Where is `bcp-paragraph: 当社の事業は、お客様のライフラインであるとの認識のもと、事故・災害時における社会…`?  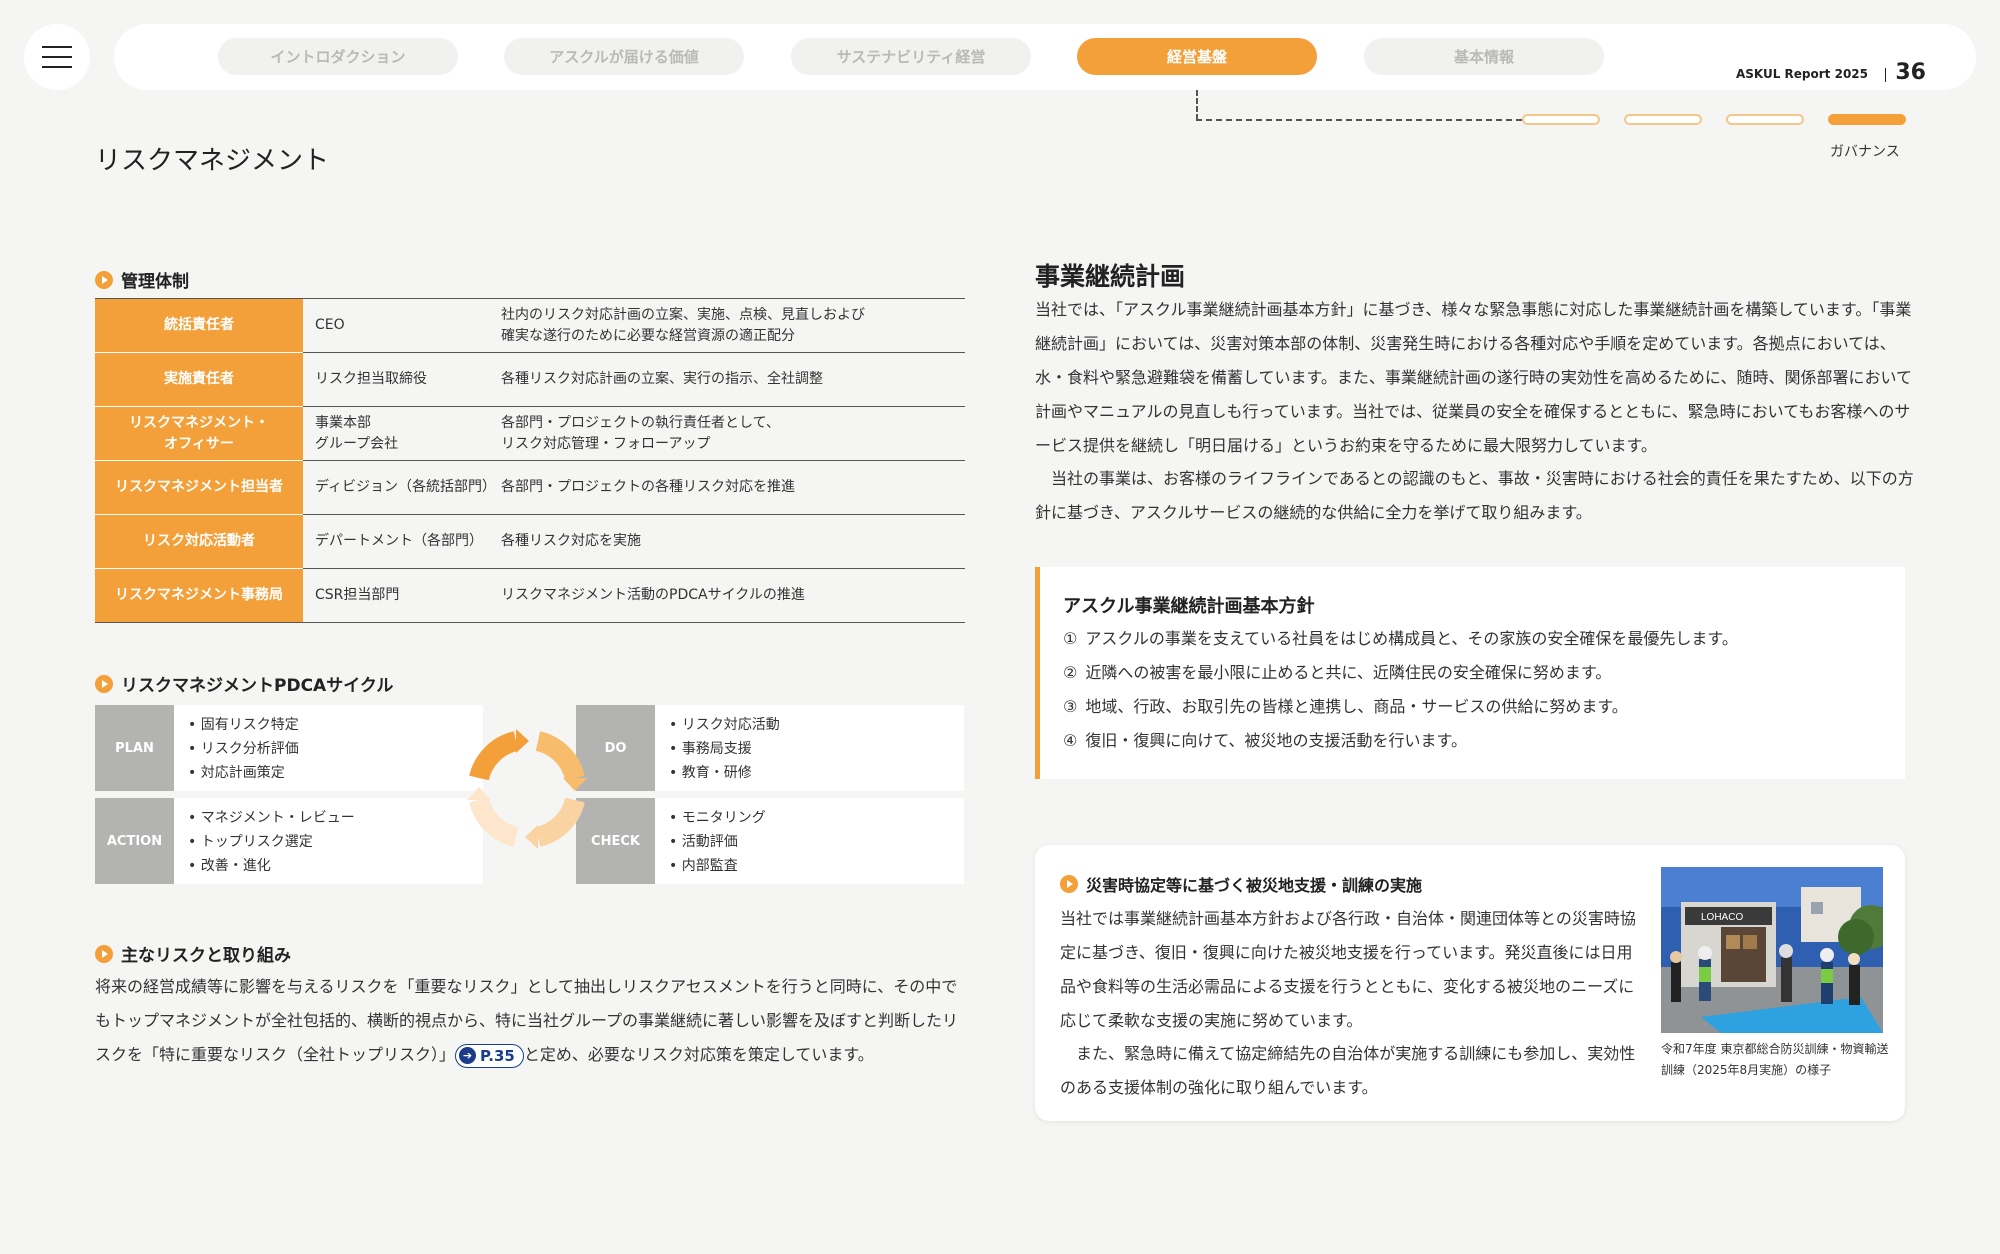
bcp-paragraph: 当社の事業は、お客様のライフラインであるとの認識のもと、事故・災害時における社会… is located at coordinates (1474, 495).